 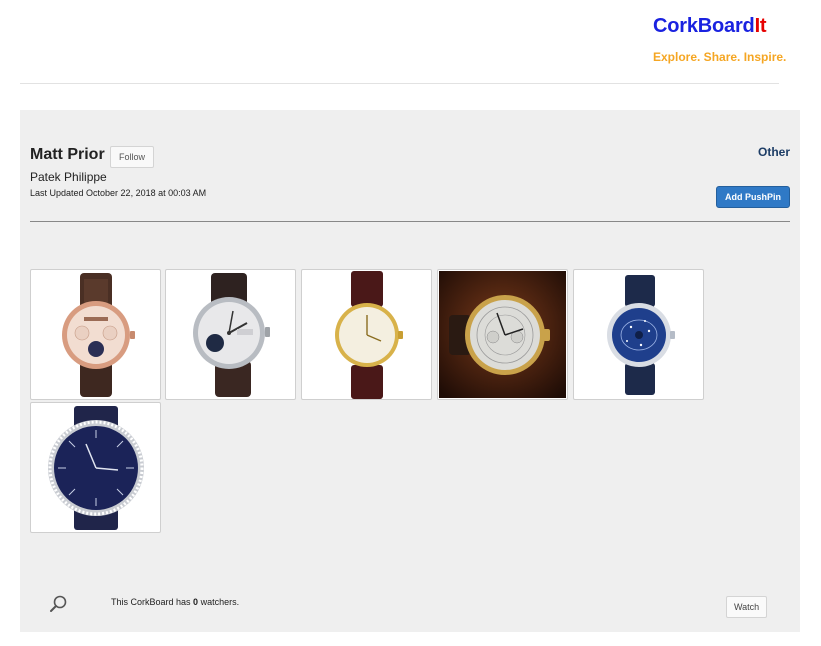 What do you see at coordinates (760, 26) in the screenshot?
I see `logo-text-accent: It` at bounding box center [760, 26].